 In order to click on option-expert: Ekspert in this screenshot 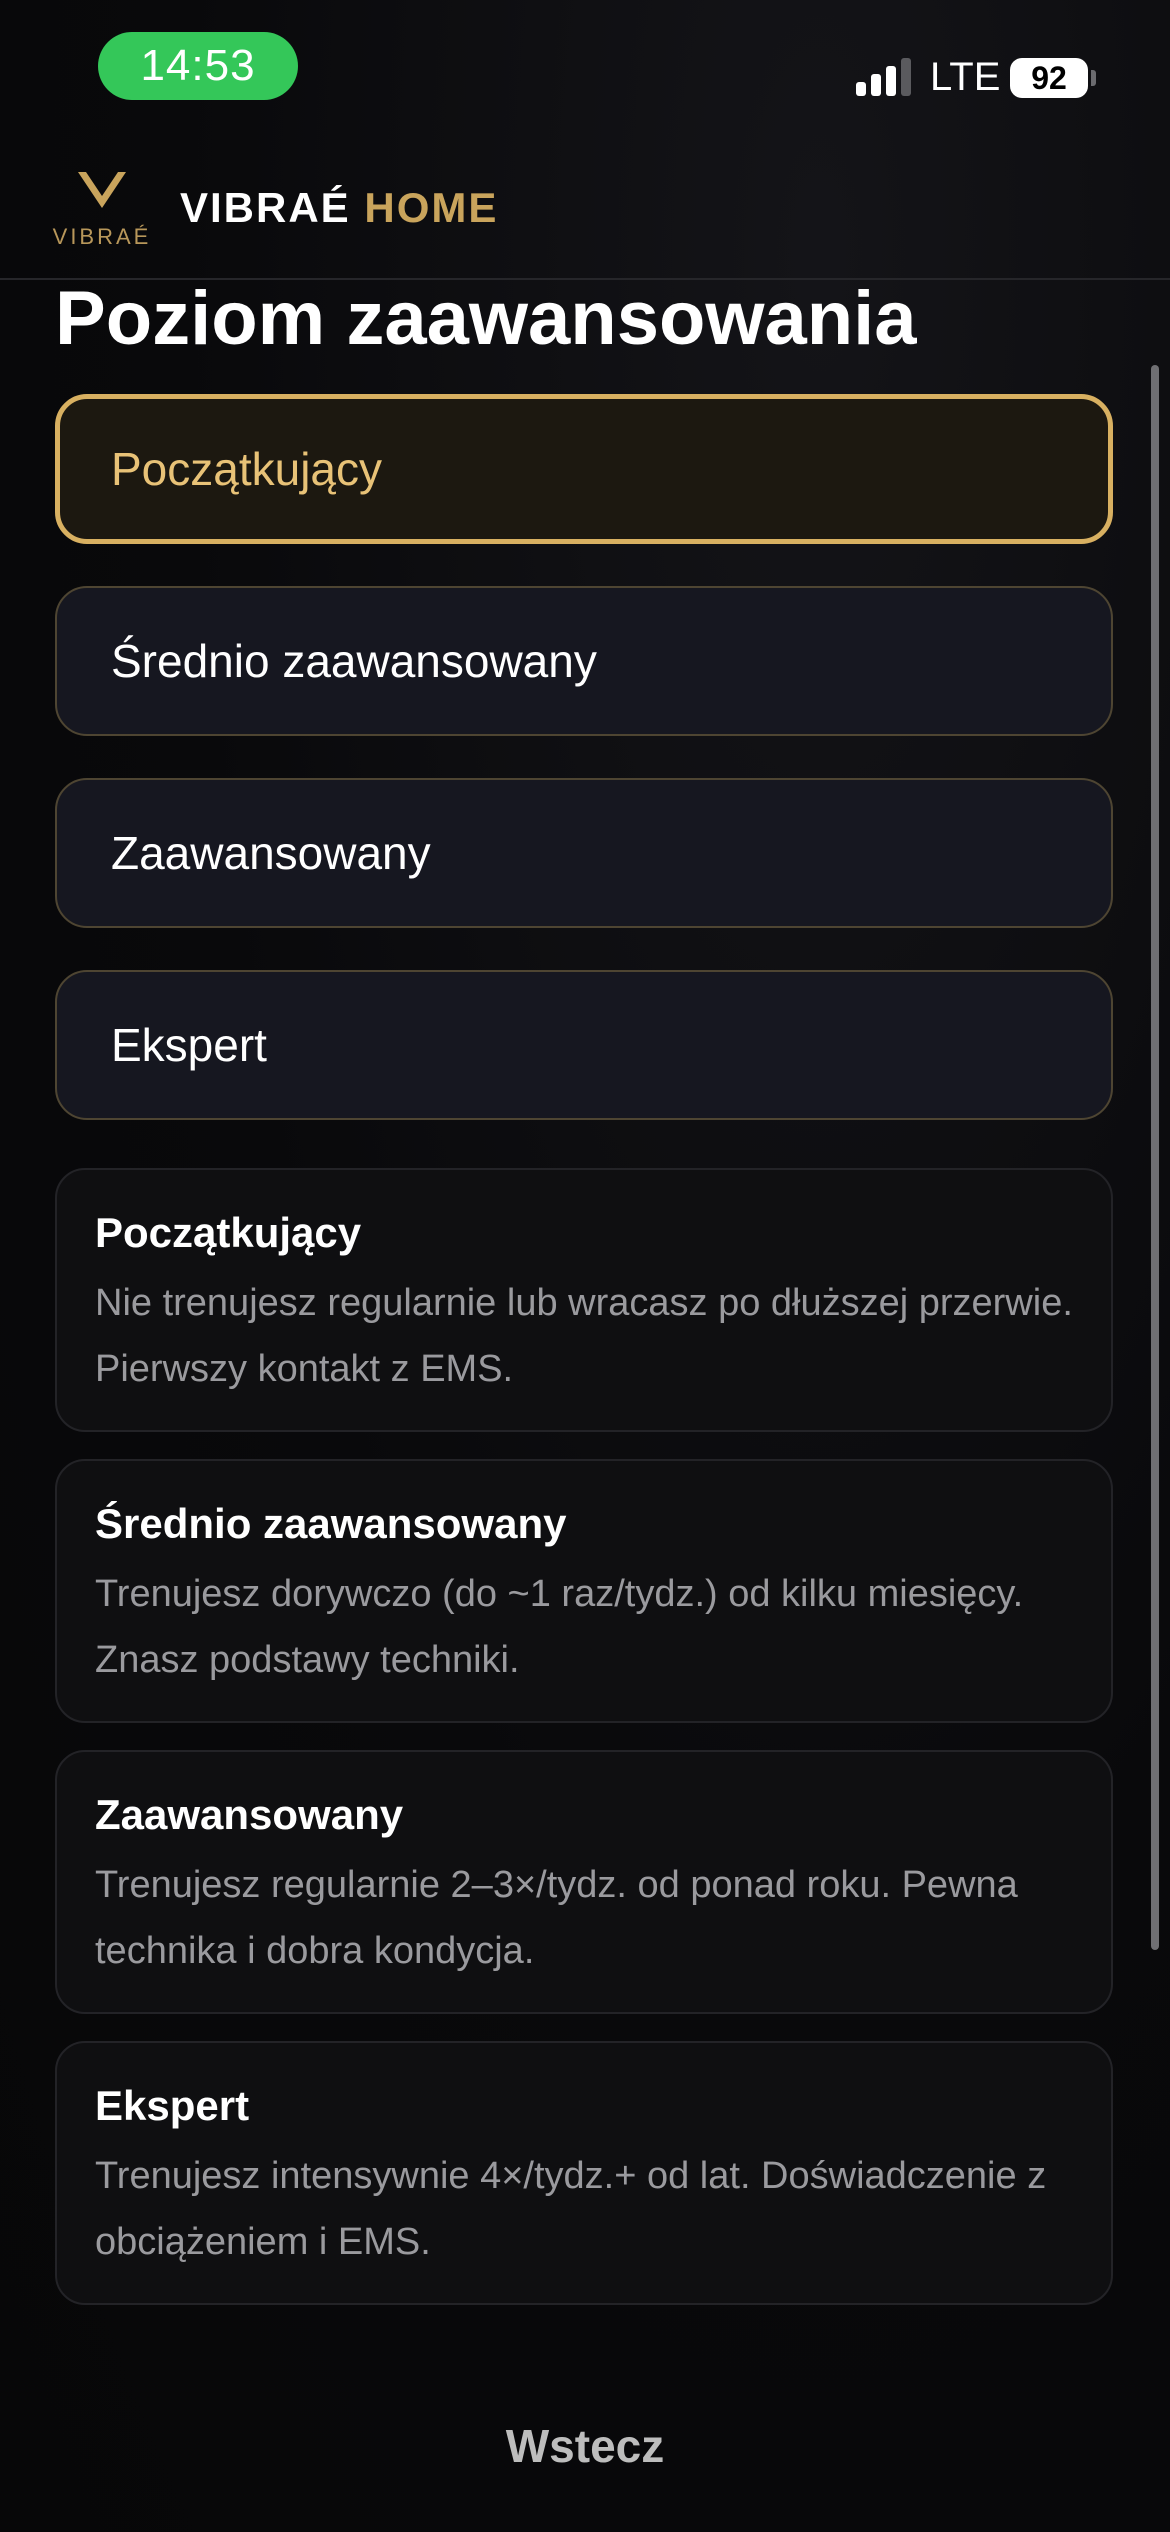, I will do `click(584, 1045)`.